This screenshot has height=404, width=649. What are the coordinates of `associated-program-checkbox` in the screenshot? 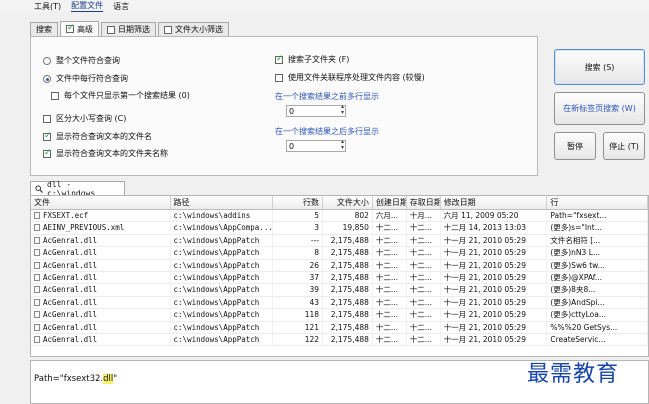 It's located at (279, 77).